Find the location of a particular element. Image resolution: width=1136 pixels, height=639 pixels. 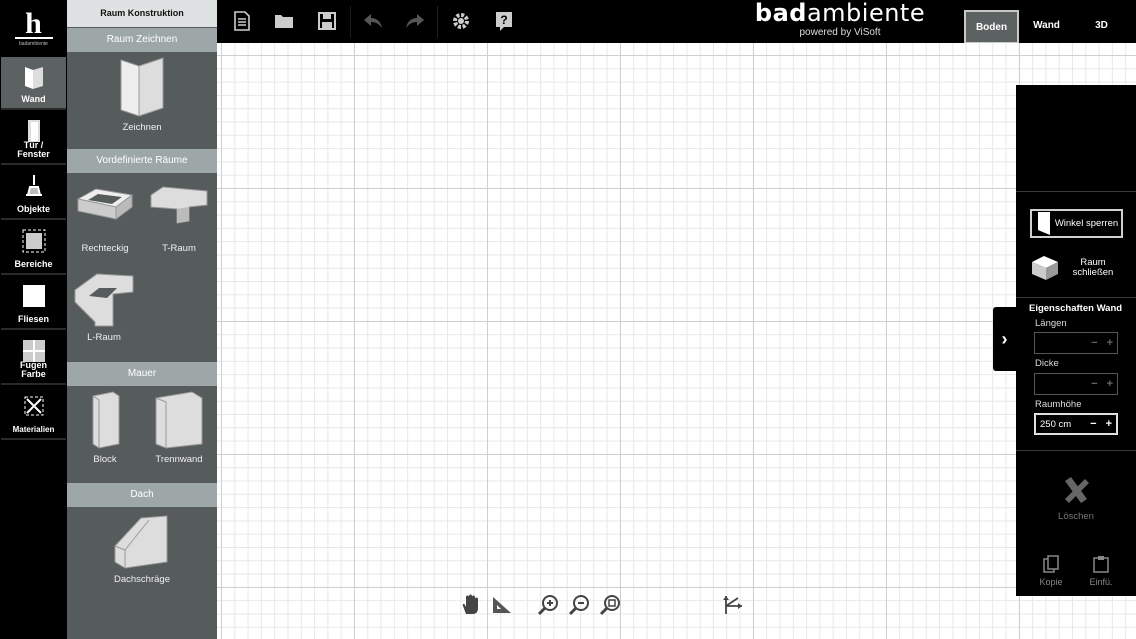

rail-item-wand: Wand is located at coordinates (33, 83).